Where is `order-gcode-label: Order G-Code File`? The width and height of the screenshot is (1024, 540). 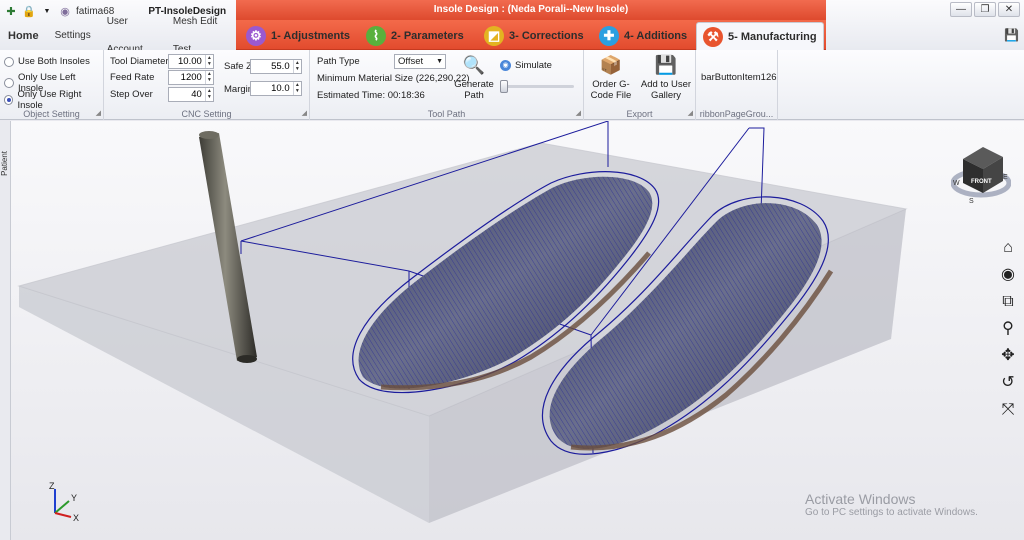 order-gcode-label: Order G-Code File is located at coordinates (611, 90).